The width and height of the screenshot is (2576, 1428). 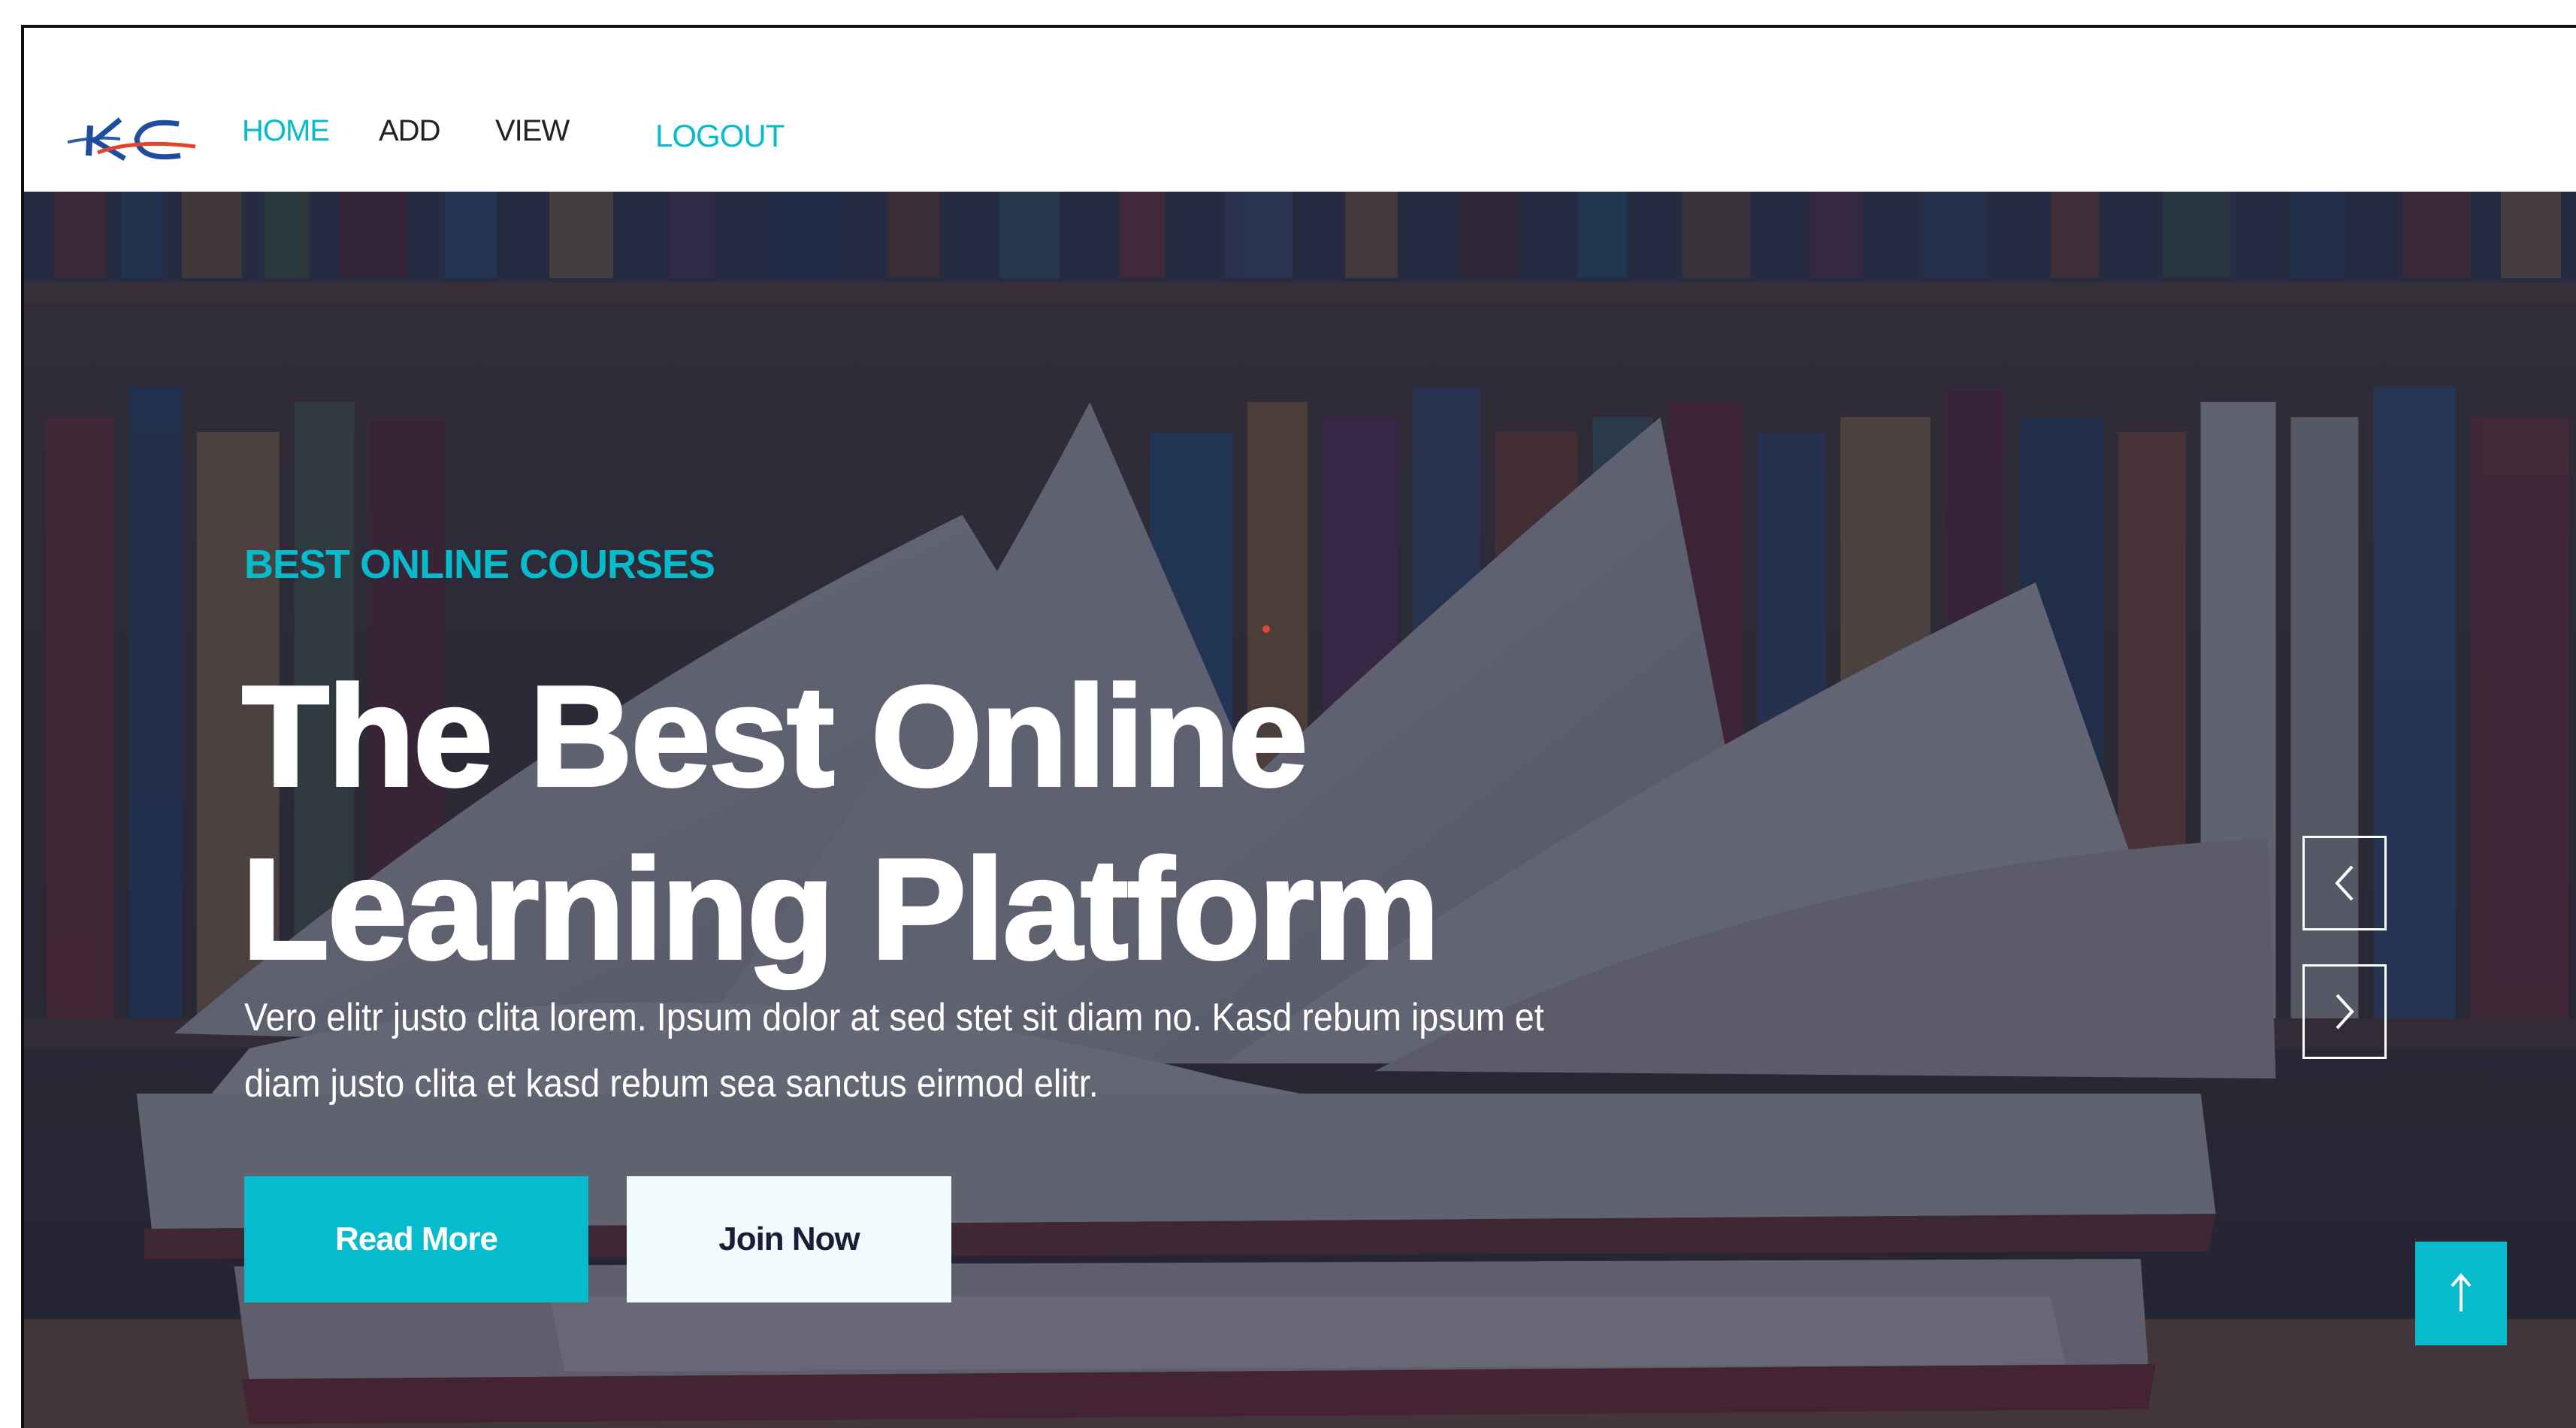 I want to click on join-now-button: Join Now, so click(x=789, y=1239).